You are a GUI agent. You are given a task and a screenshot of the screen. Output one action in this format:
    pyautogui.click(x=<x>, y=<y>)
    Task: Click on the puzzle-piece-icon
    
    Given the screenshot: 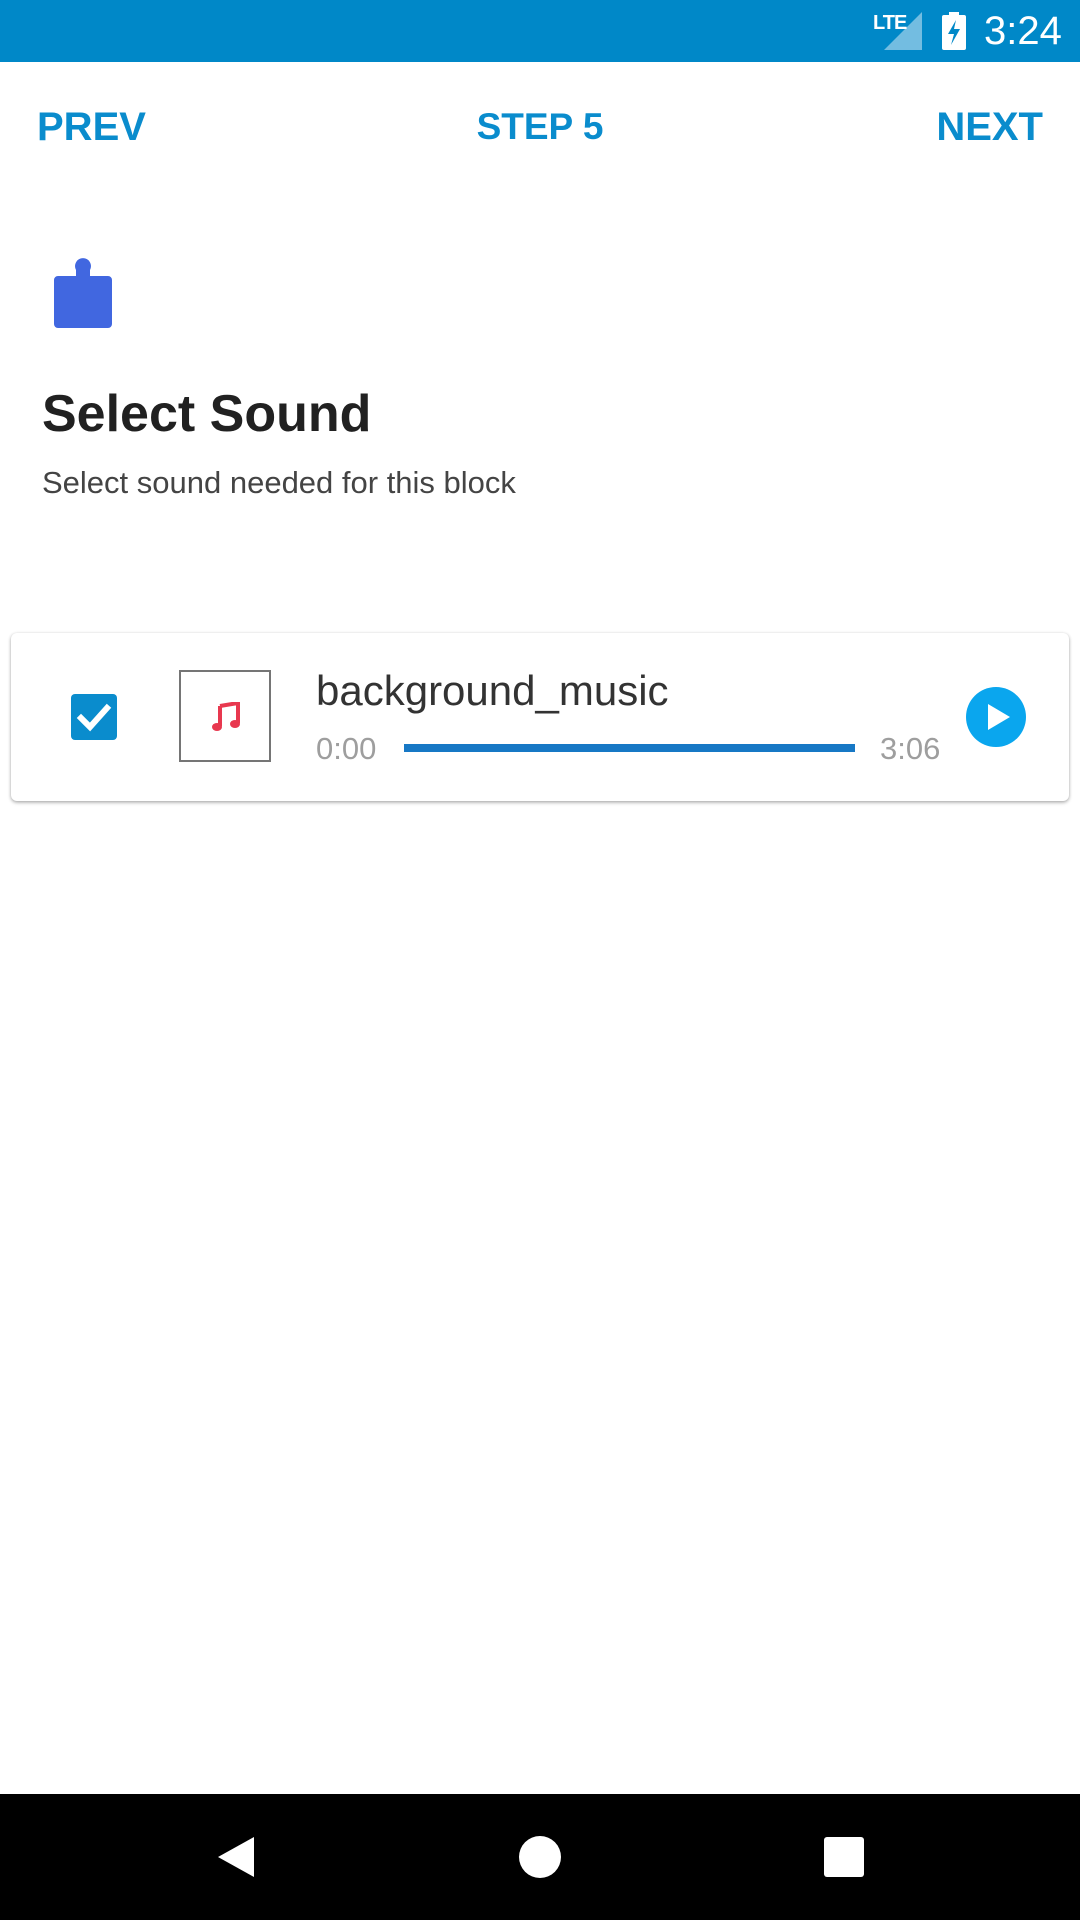 What is the action you would take?
    pyautogui.click(x=83, y=293)
    